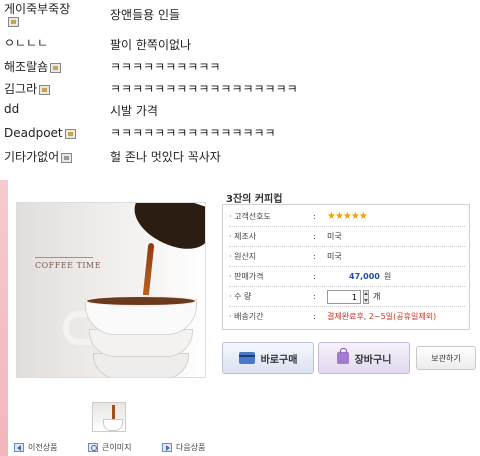  I want to click on comment-author: 기타가없어, so click(38, 157).